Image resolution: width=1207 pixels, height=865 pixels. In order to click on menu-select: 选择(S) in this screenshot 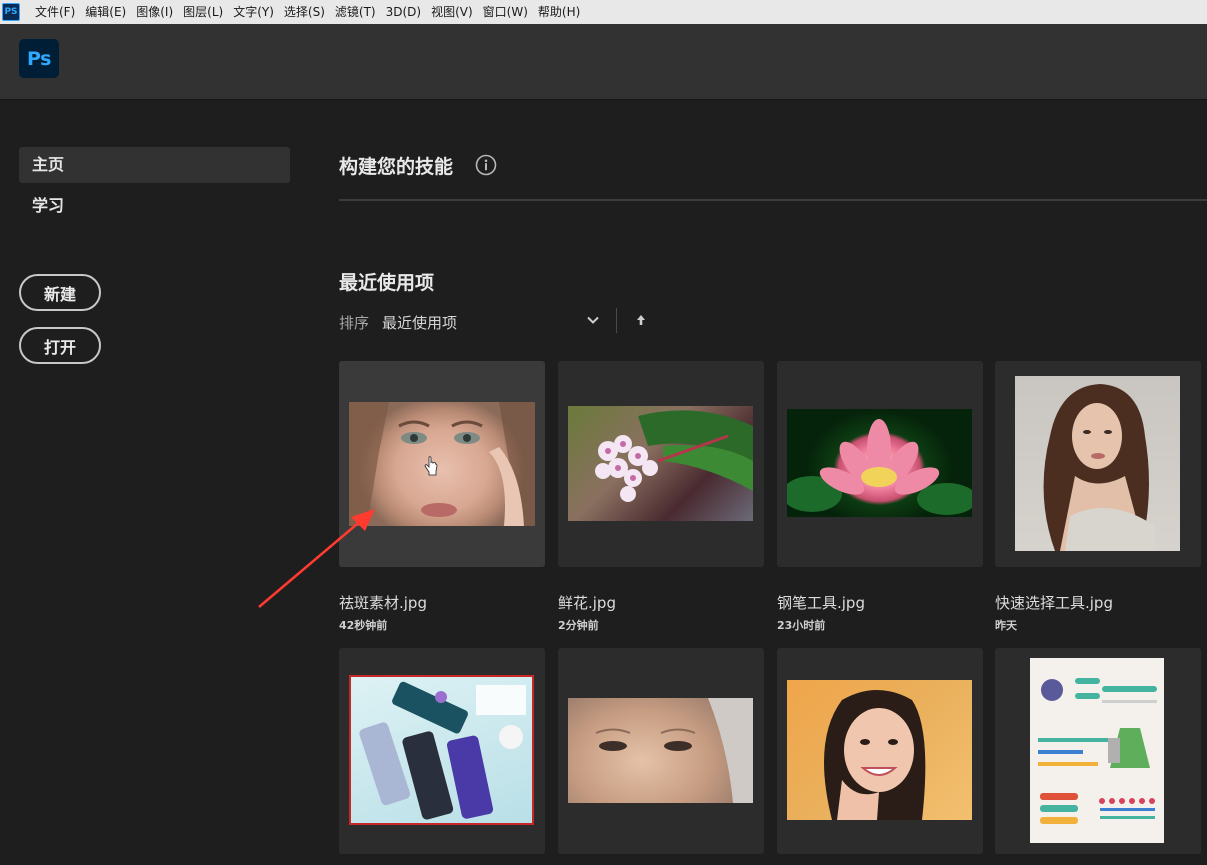, I will do `click(304, 12)`.